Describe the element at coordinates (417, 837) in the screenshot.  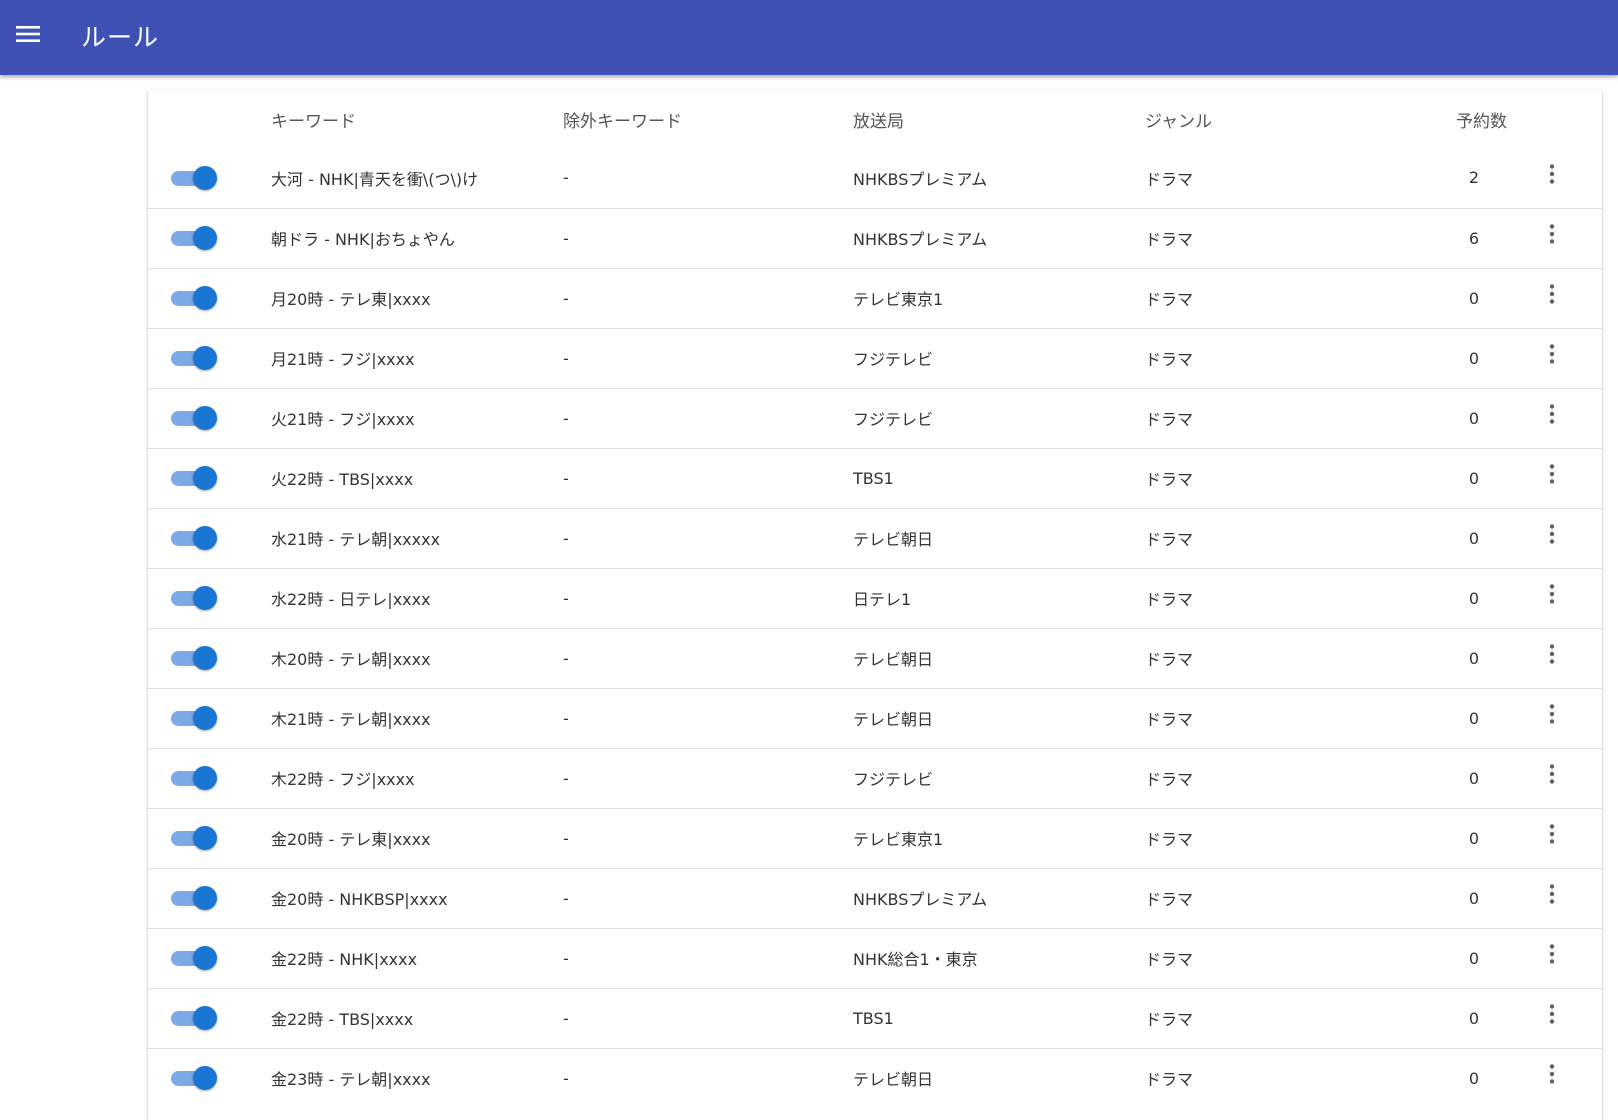
I see `keyword-cell: 金20時 - テレ東|xxxx` at that location.